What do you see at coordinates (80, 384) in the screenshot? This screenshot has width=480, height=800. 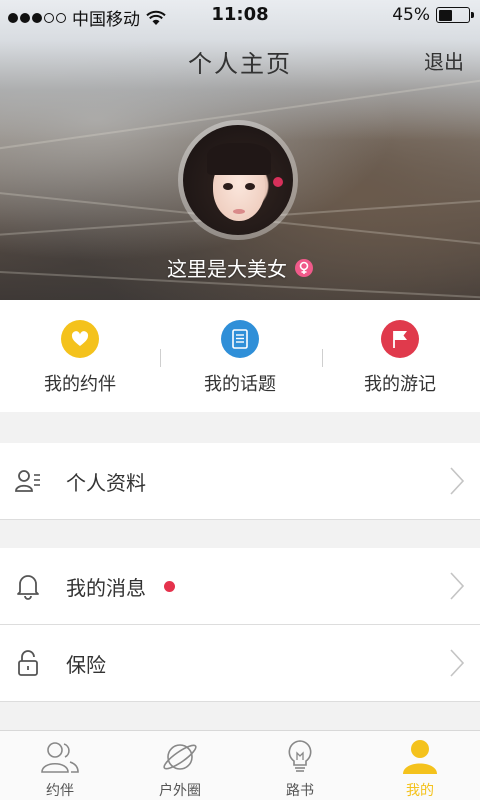 I see `my-companions-label: 我的约伴` at bounding box center [80, 384].